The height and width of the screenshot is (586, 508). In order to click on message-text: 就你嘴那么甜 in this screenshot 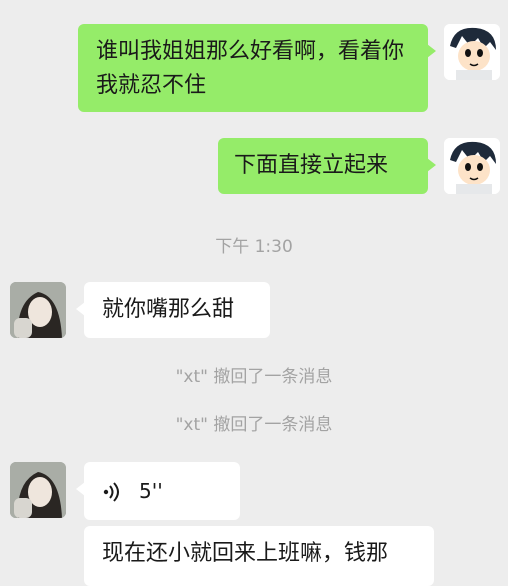, I will do `click(168, 309)`.